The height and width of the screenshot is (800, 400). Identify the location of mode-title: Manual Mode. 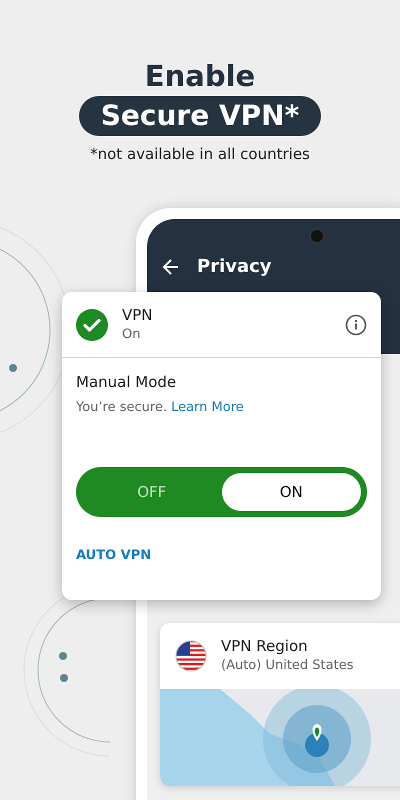
(127, 382).